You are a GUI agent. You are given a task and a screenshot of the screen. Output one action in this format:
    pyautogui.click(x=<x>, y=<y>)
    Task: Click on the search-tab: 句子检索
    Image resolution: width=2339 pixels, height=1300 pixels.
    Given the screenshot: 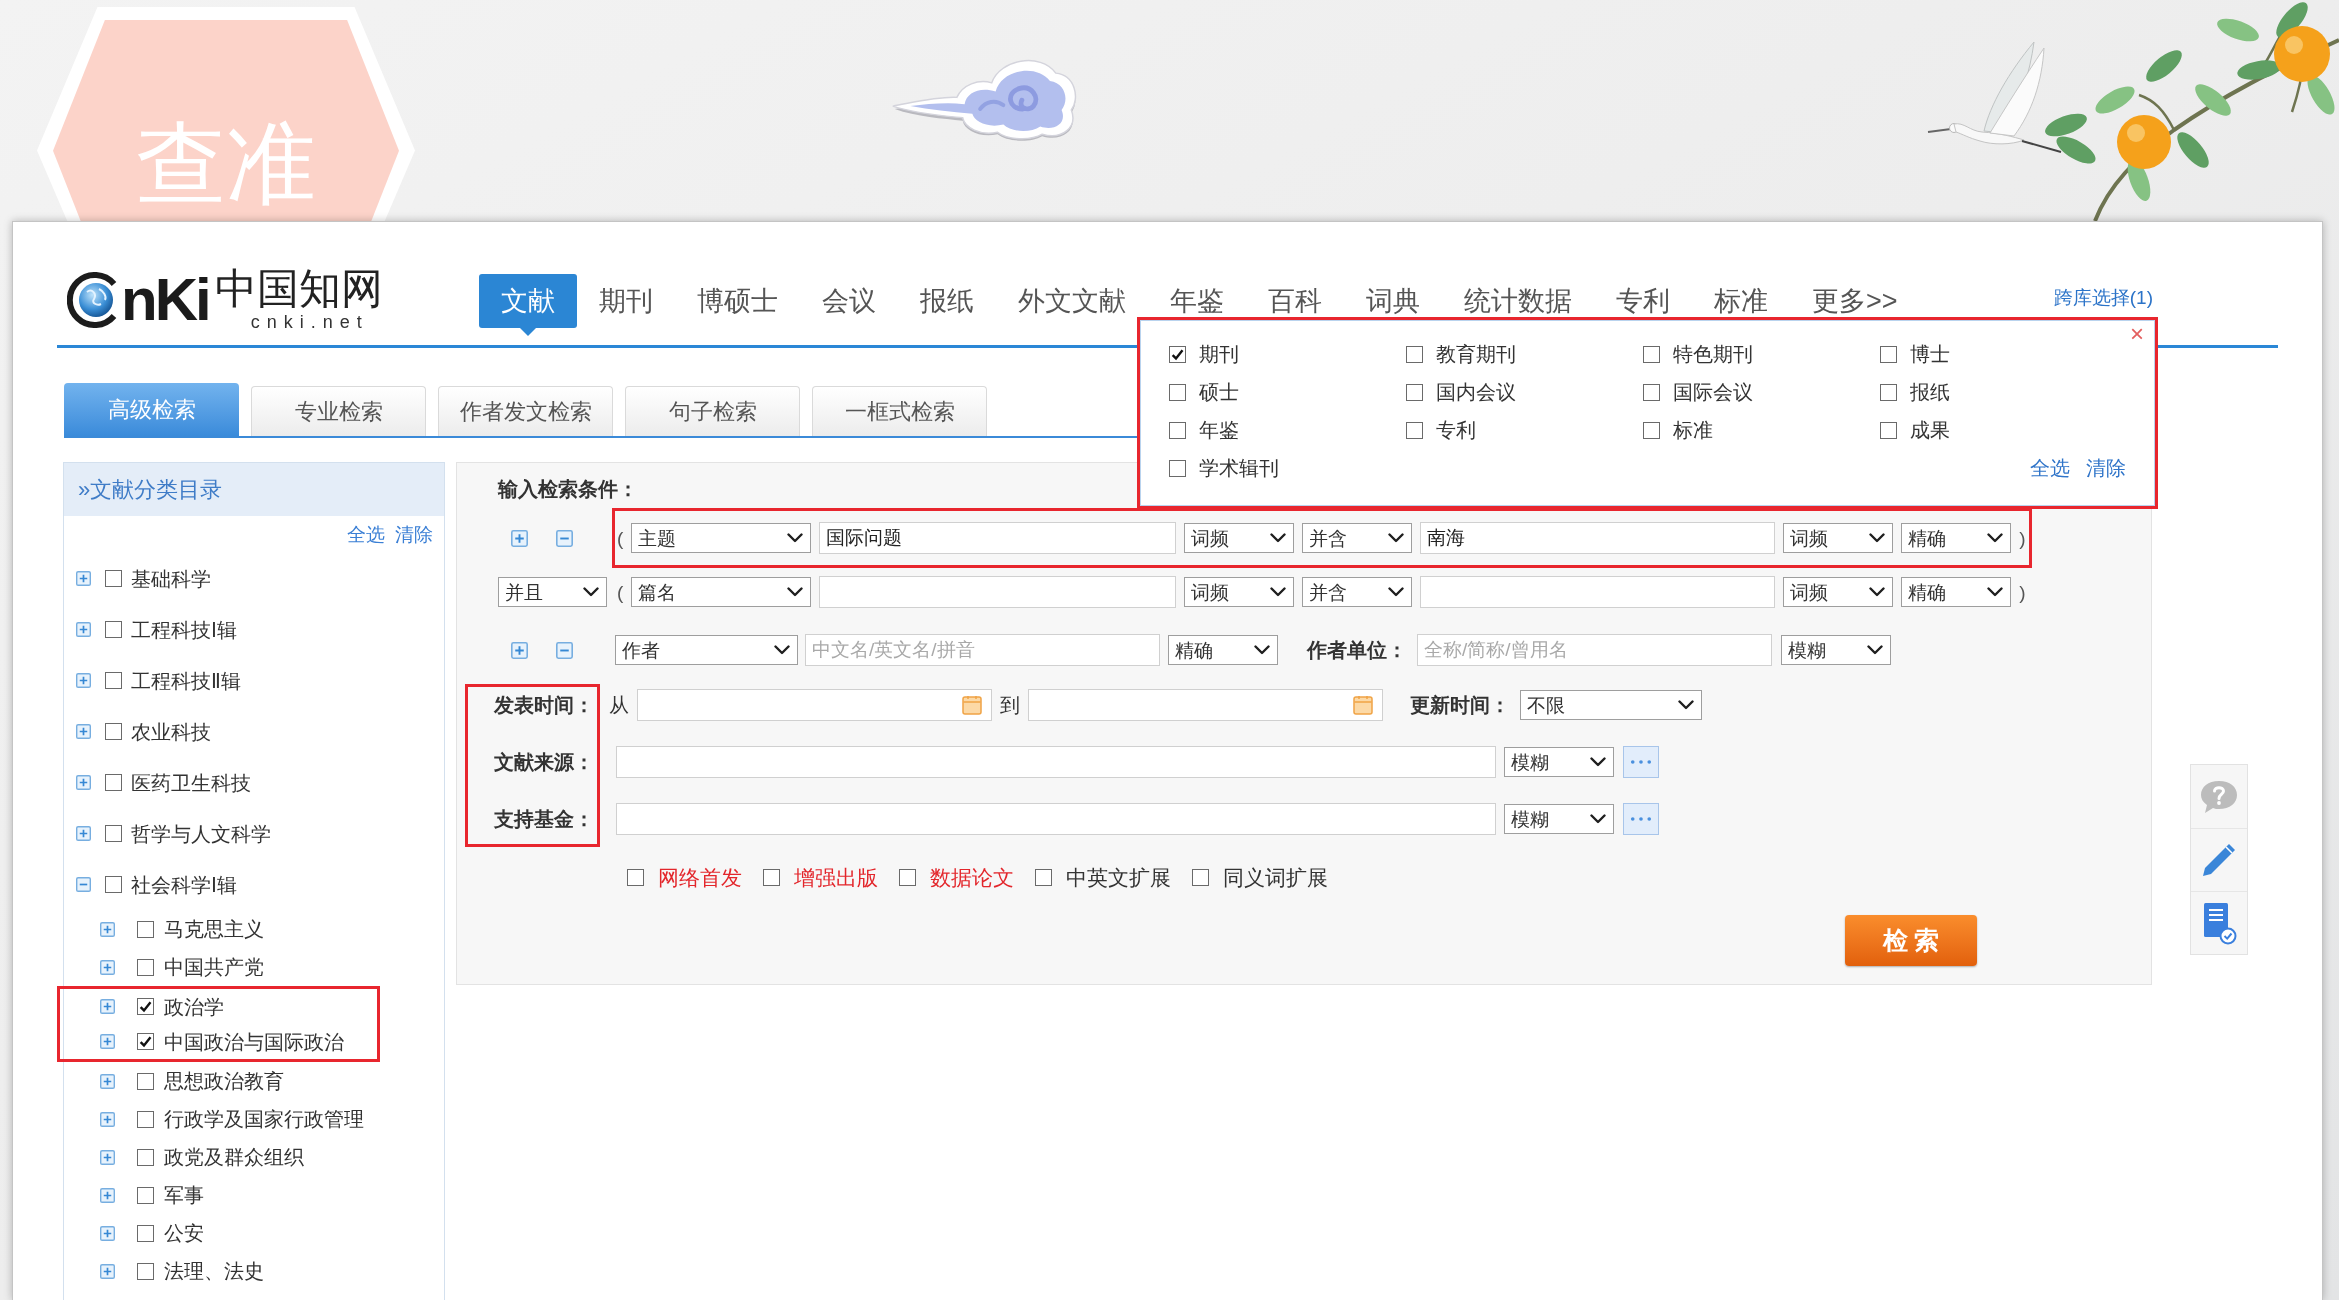 What is the action you would take?
    pyautogui.click(x=712, y=411)
    